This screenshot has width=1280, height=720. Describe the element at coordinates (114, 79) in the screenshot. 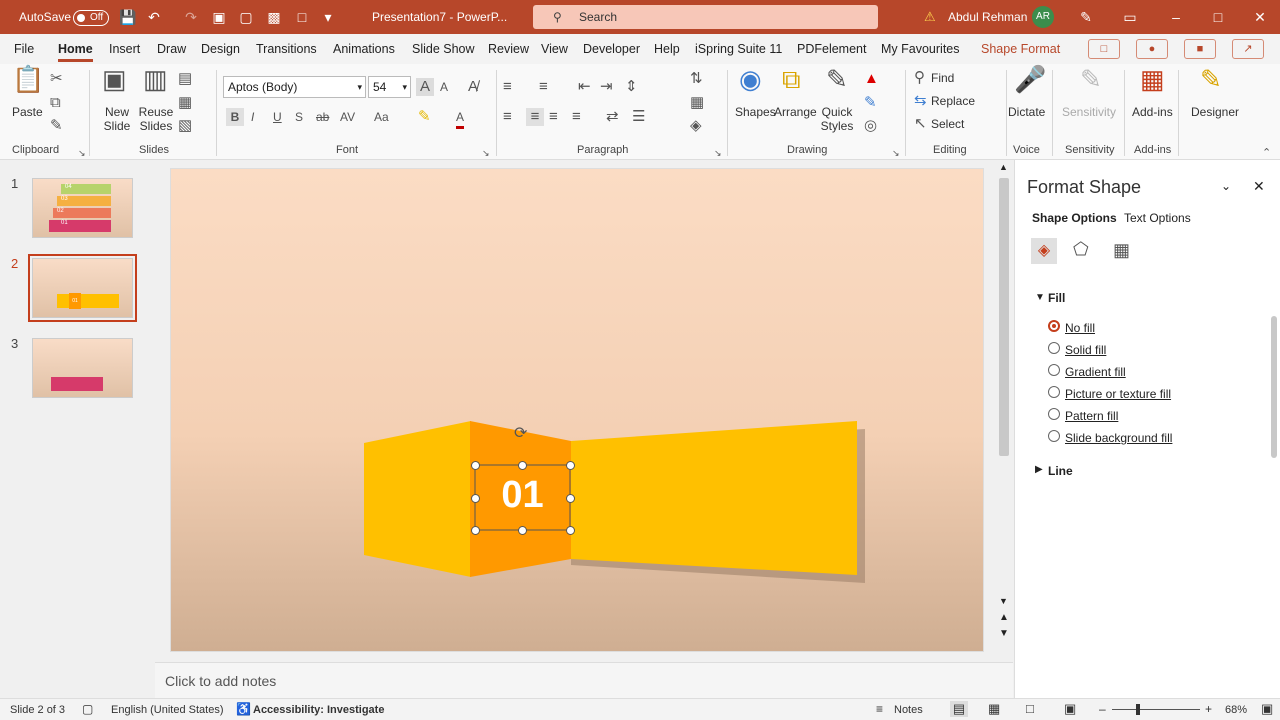

I see `new-slide-icon: ▣` at that location.